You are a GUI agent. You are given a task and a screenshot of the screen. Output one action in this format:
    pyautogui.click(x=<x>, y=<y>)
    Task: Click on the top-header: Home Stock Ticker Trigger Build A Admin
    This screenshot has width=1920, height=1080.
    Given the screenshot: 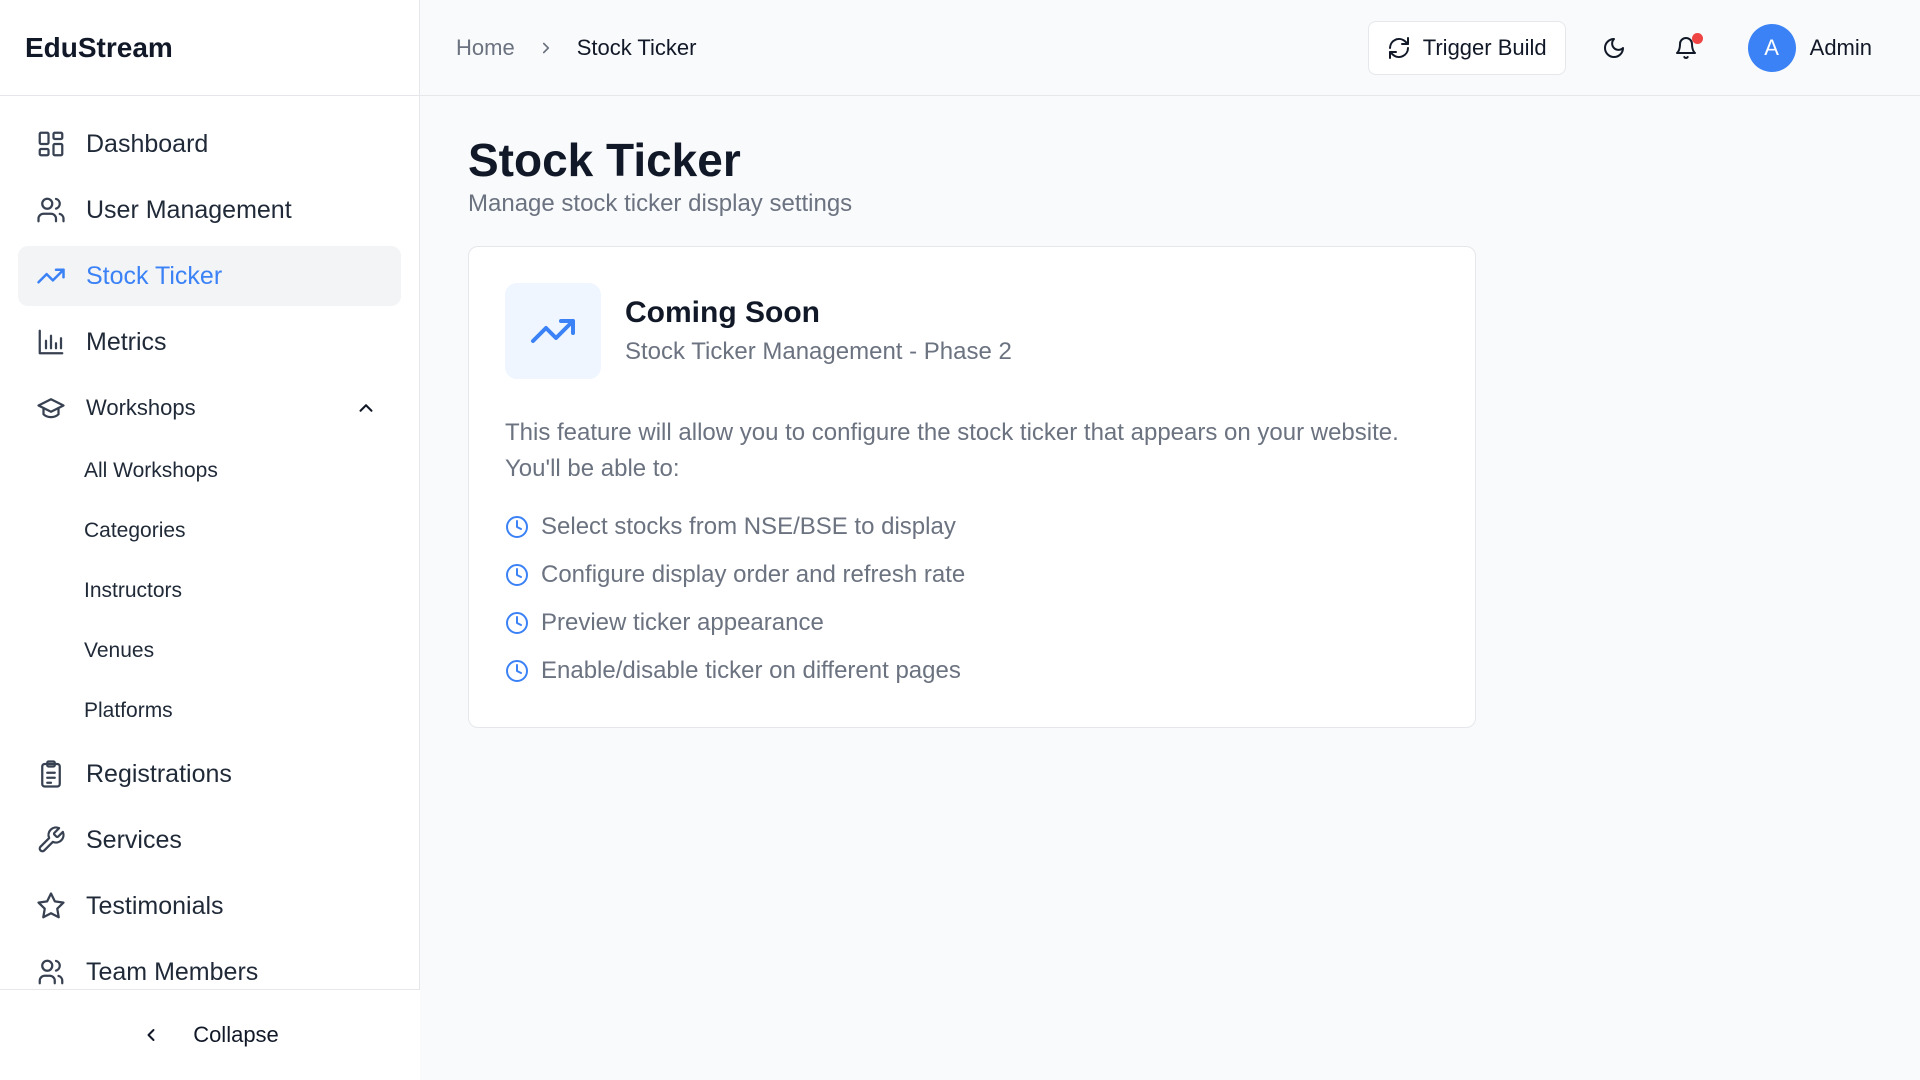 What is the action you would take?
    pyautogui.click(x=1170, y=48)
    